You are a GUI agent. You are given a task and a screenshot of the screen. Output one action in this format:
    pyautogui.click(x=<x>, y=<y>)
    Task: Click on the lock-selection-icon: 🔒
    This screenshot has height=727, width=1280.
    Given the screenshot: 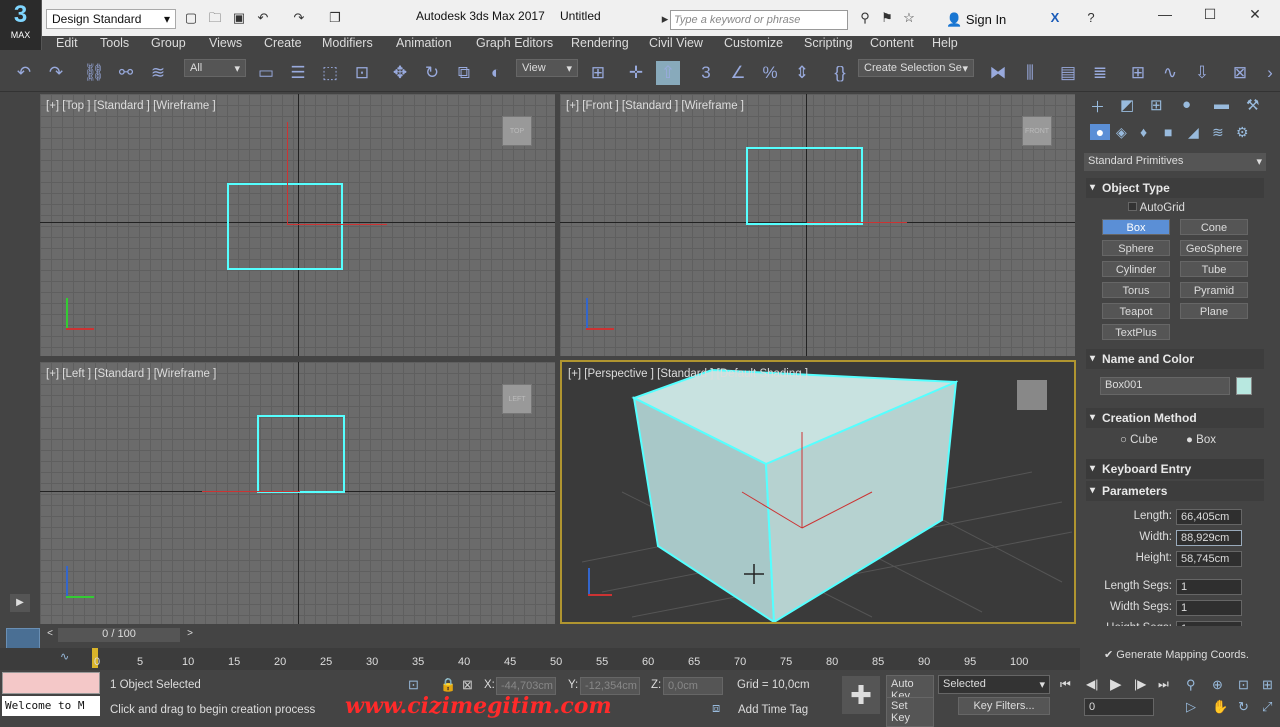 What is the action you would take?
    pyautogui.click(x=448, y=685)
    